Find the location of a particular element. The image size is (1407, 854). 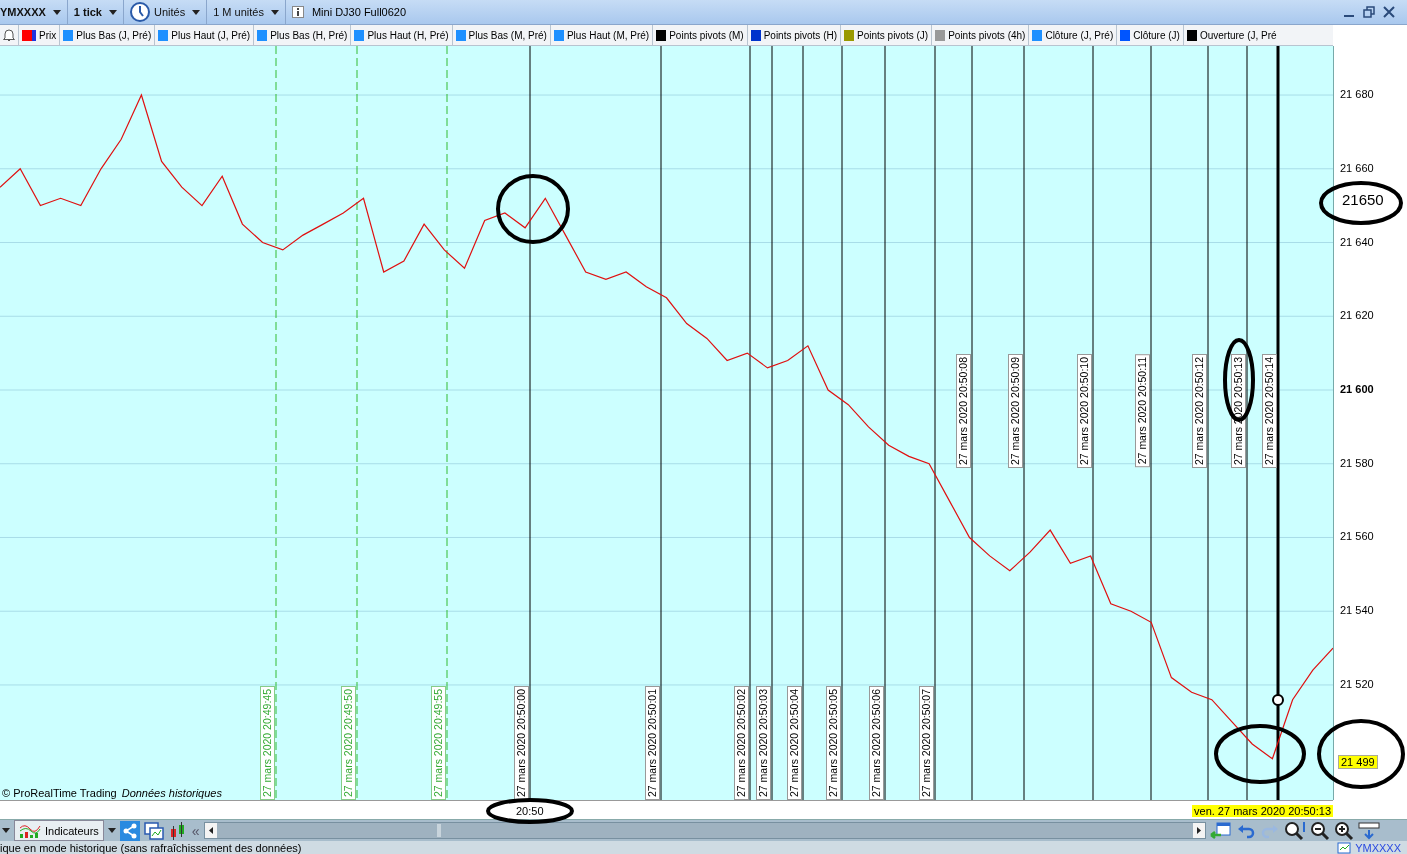

time-marker-label: 27 mars 2020 20:49:45 is located at coordinates (267, 743).